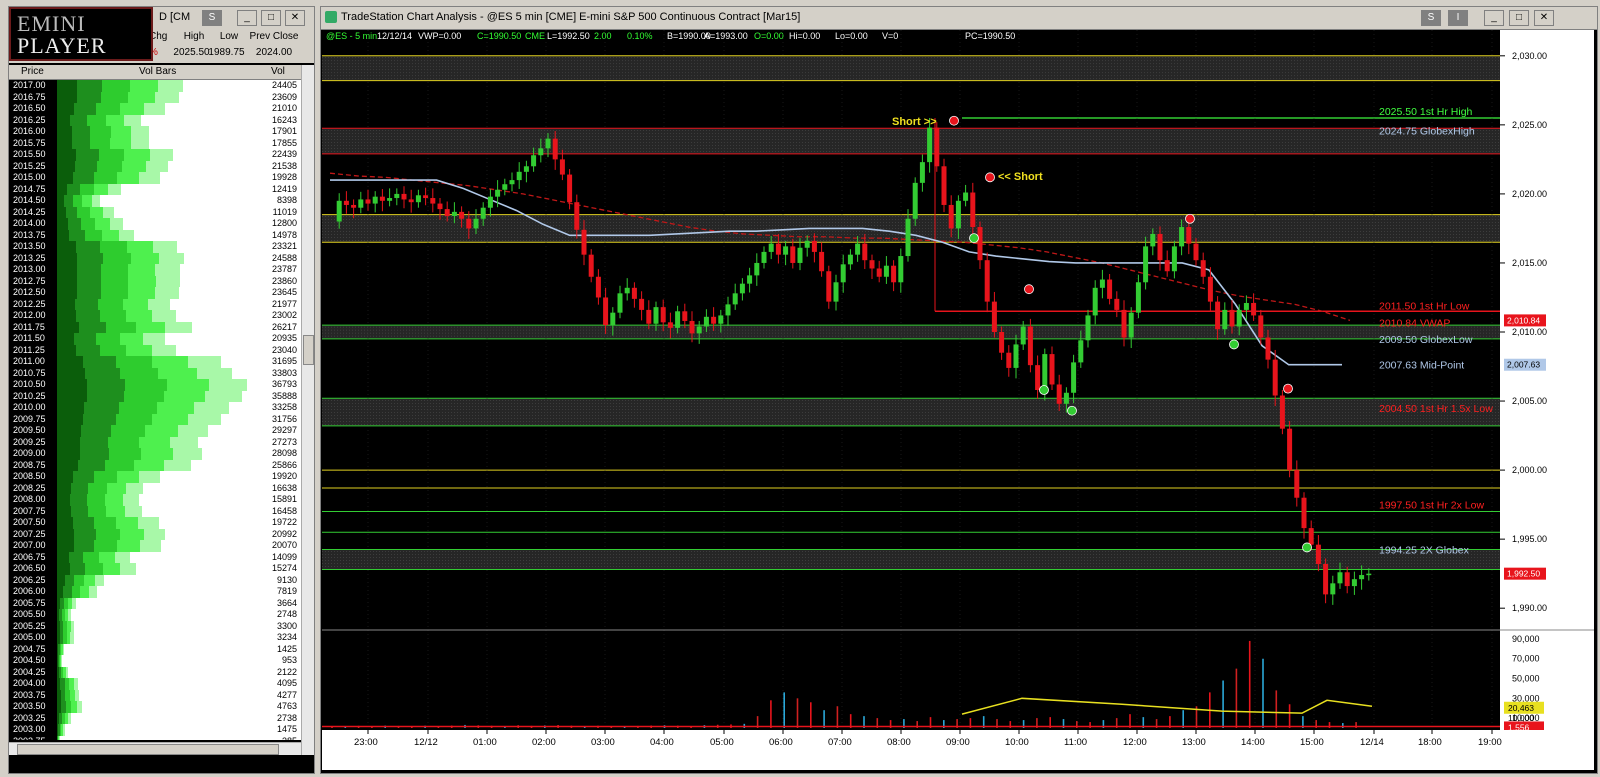 This screenshot has height=777, width=1600. What do you see at coordinates (308, 350) in the screenshot?
I see `scroll-thumb` at bounding box center [308, 350].